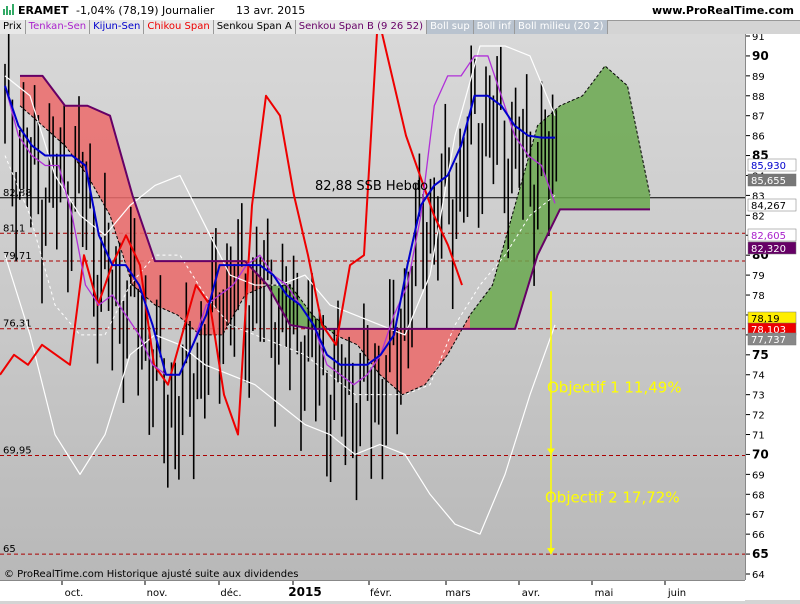  I want to click on x-tick-label: mars, so click(457, 593).